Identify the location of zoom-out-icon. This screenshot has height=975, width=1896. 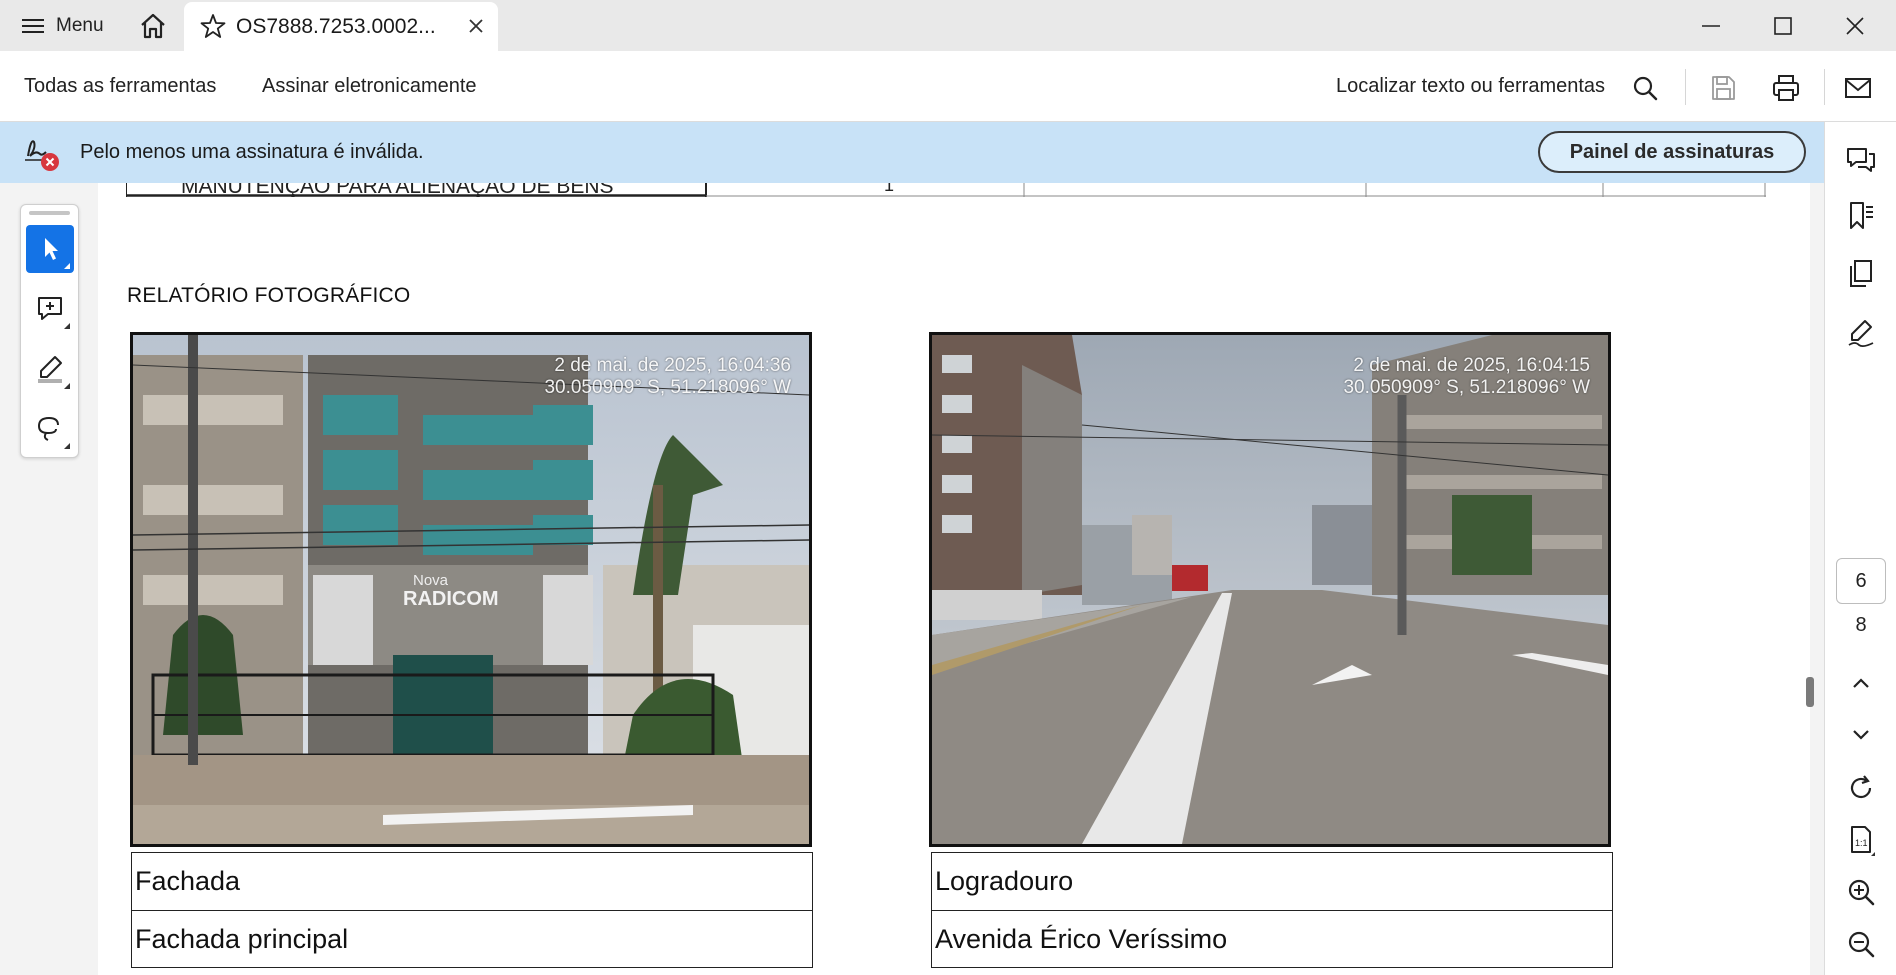
(1861, 944).